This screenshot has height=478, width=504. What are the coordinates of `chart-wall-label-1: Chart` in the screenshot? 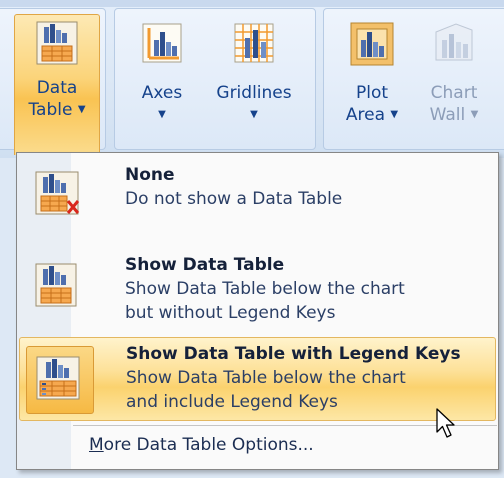 It's located at (454, 93).